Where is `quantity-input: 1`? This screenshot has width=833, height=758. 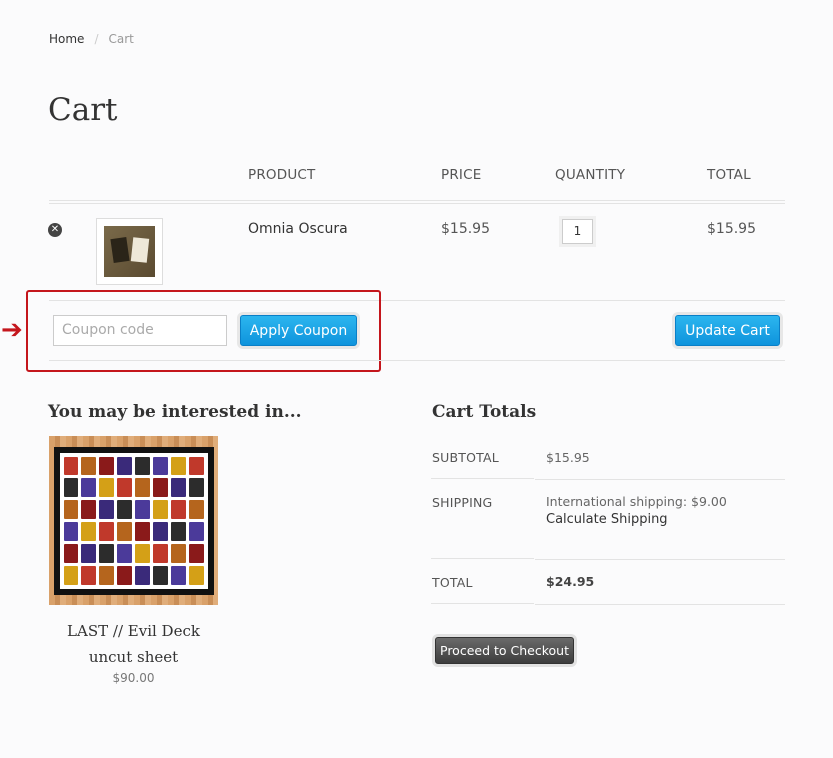 quantity-input: 1 is located at coordinates (577, 231).